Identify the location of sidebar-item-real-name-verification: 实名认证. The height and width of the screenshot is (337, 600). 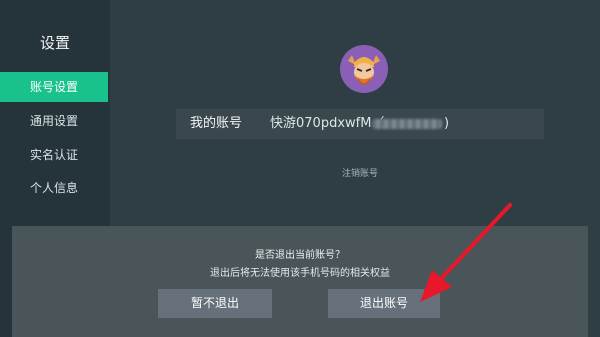
(54, 155).